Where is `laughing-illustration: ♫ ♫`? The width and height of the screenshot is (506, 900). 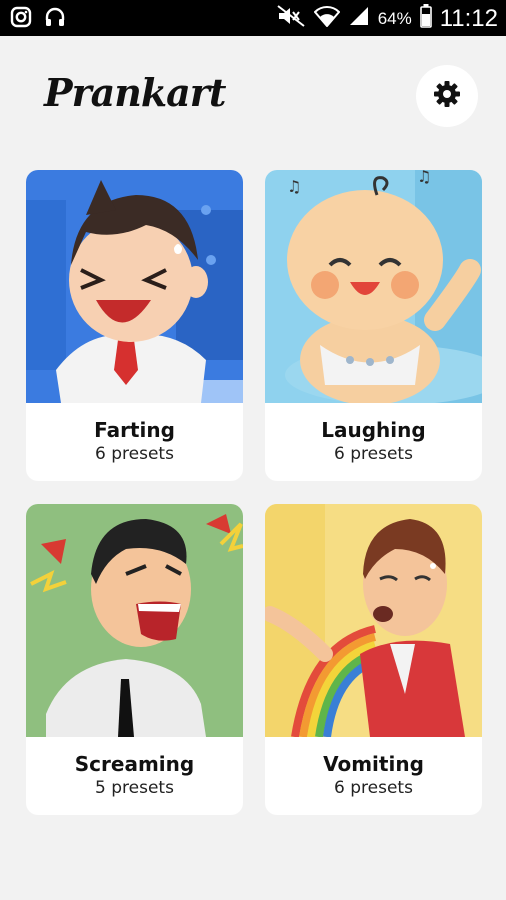 laughing-illustration: ♫ ♫ is located at coordinates (373, 287).